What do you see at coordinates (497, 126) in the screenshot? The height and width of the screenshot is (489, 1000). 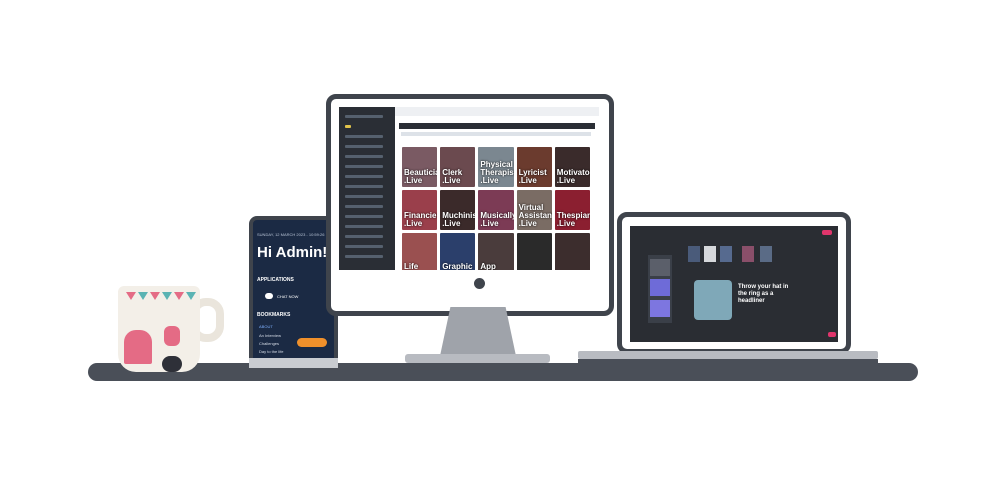 I see `address-bar` at bounding box center [497, 126].